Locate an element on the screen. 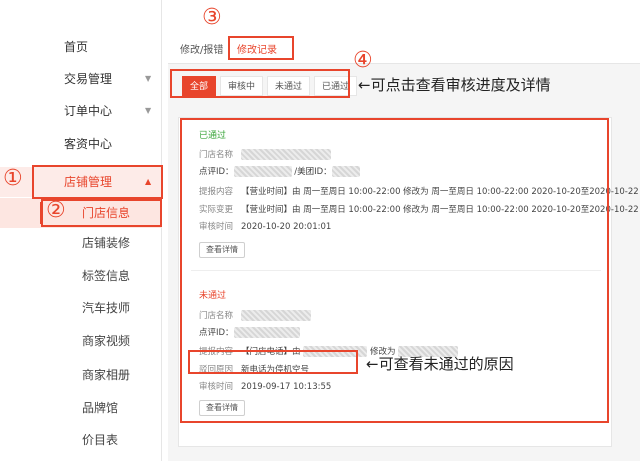 The width and height of the screenshot is (640, 461). reject-reason-row: 驳回原因 新电话为停机空号 is located at coordinates (254, 369).